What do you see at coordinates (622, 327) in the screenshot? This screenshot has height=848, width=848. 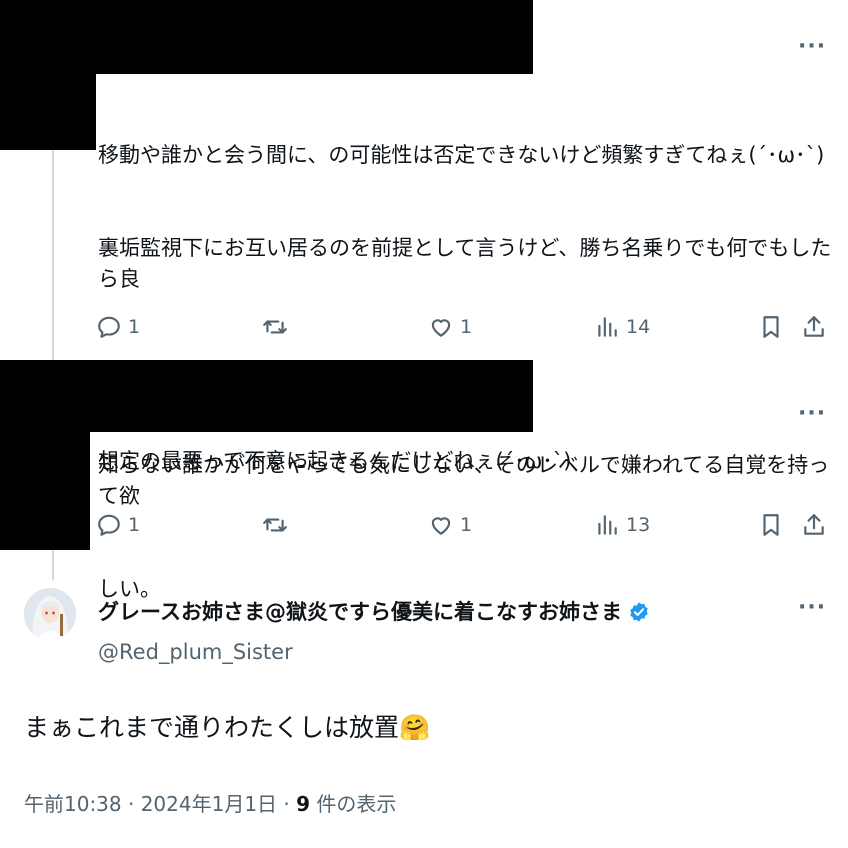 I see `views-button: 14` at bounding box center [622, 327].